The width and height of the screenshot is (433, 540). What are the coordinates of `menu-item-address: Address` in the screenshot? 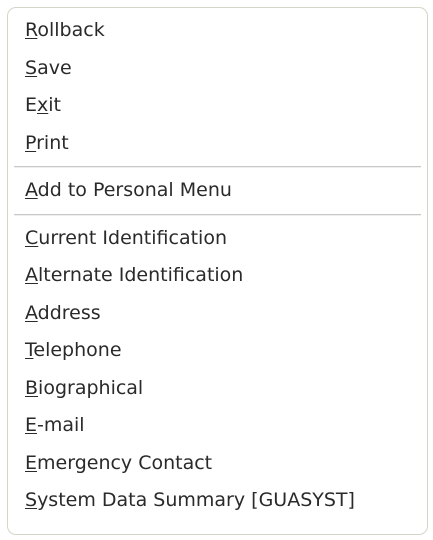 It's located at (226, 314).